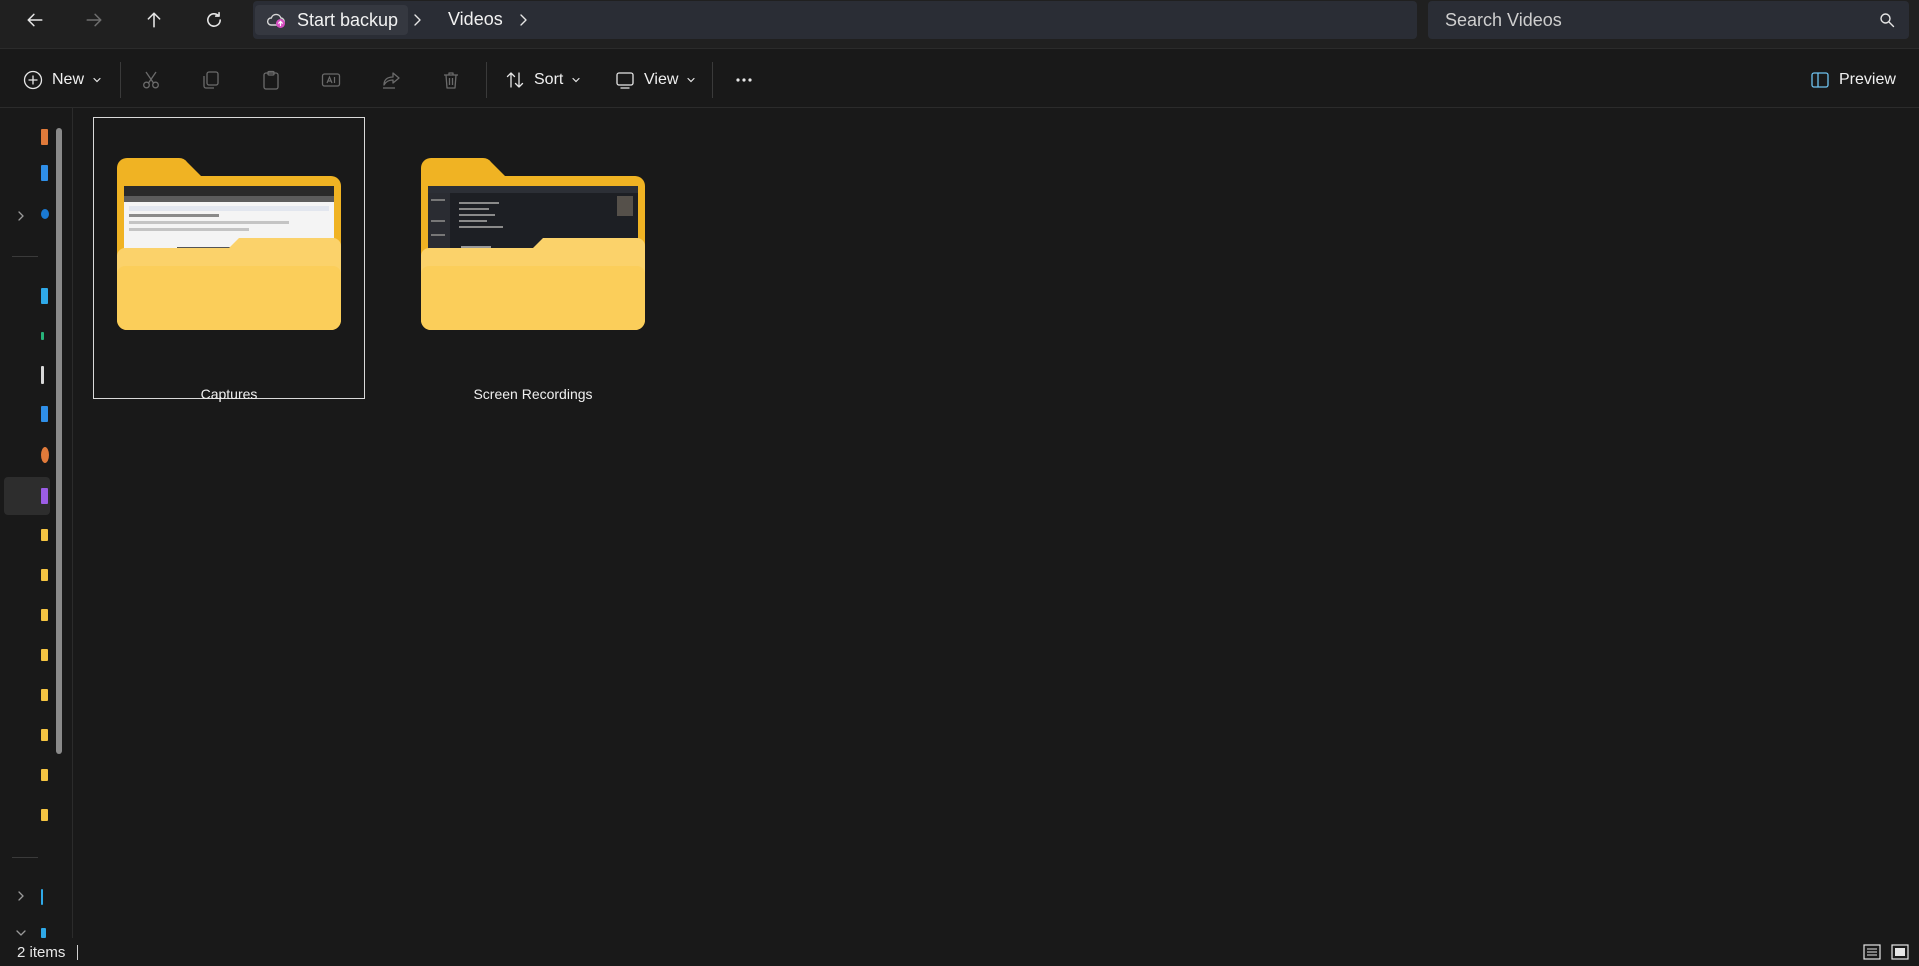  I want to click on refresh-button, so click(214, 20).